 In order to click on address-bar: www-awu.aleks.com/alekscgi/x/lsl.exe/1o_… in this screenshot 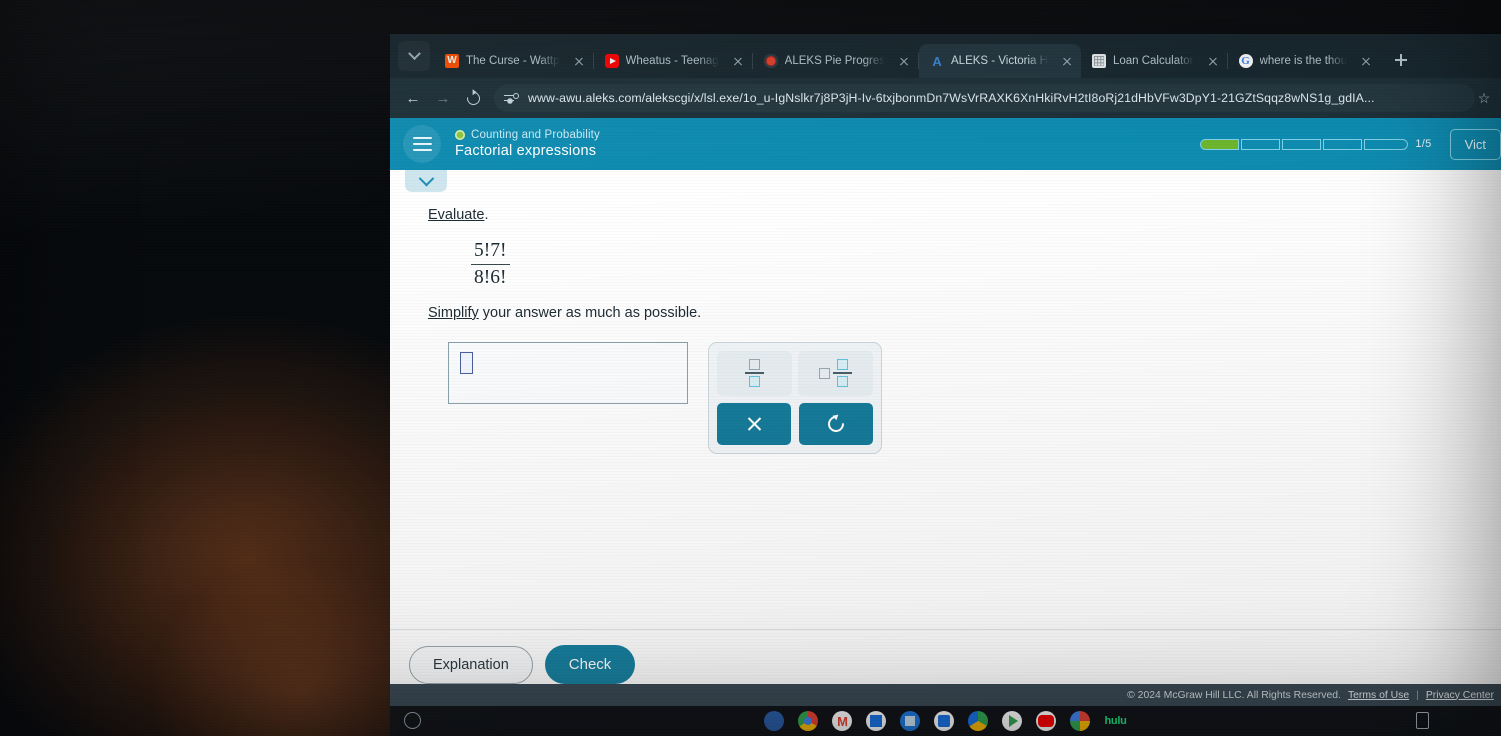, I will do `click(984, 98)`.